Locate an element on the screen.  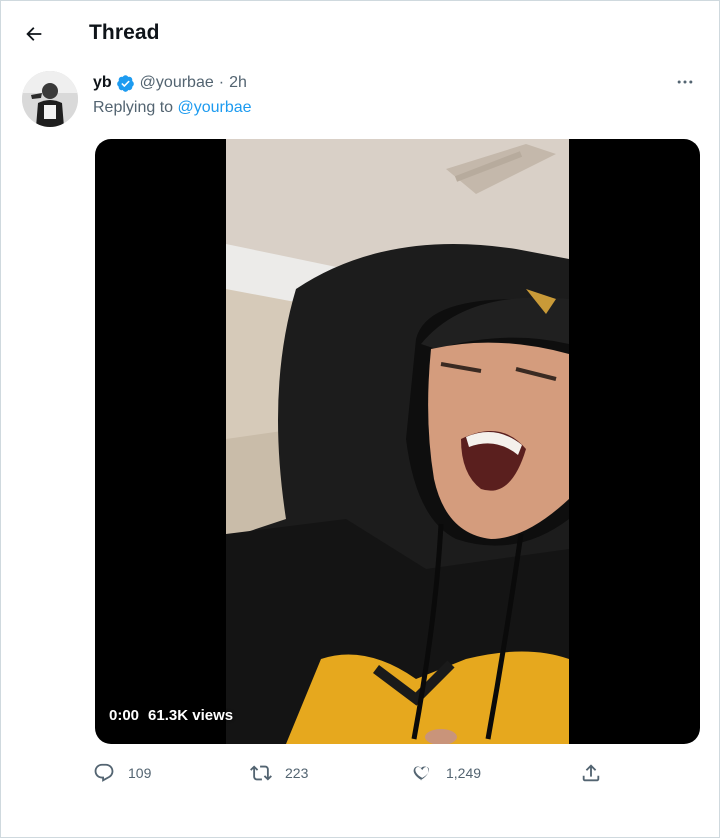
share-button is located at coordinates (591, 773).